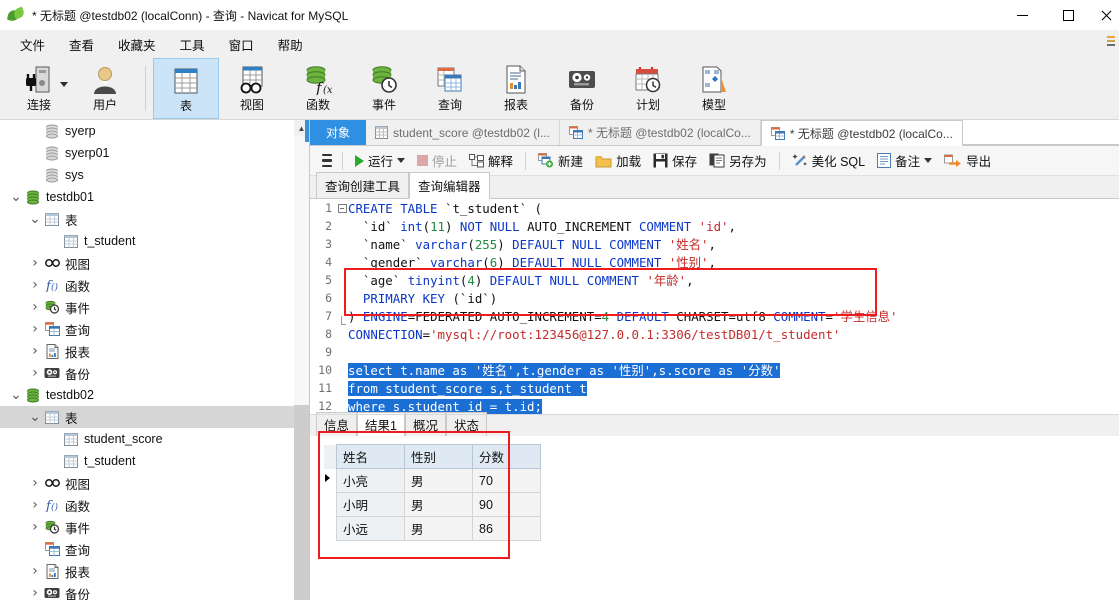 Image resolution: width=1119 pixels, height=600 pixels. What do you see at coordinates (241, 44) in the screenshot?
I see `menu-window: 窗口` at bounding box center [241, 44].